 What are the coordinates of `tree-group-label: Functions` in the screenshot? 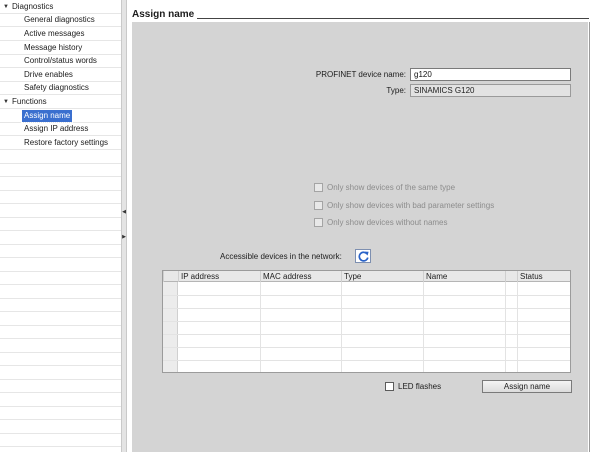 It's located at (29, 101).